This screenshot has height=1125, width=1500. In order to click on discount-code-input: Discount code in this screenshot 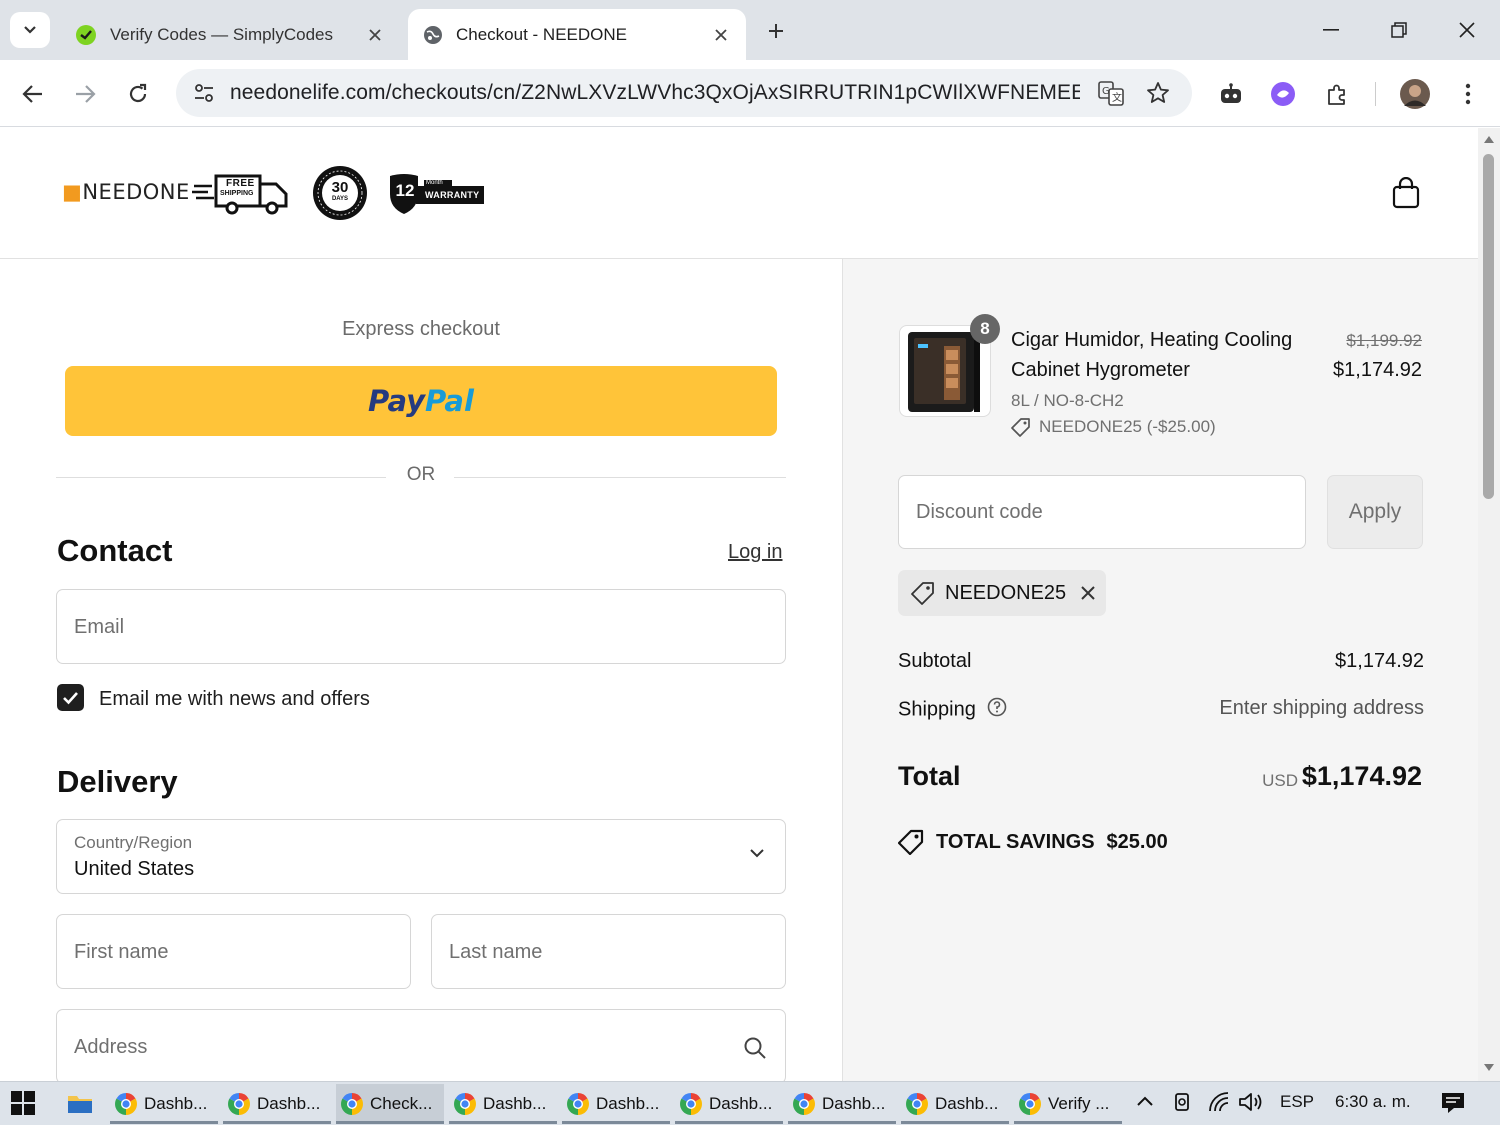, I will do `click(1102, 512)`.